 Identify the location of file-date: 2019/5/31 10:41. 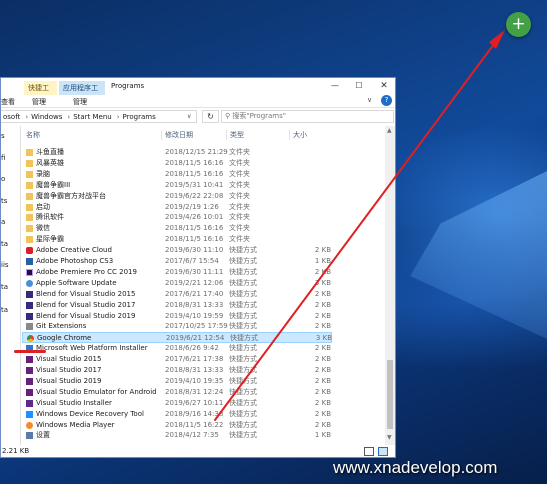
(194, 184).